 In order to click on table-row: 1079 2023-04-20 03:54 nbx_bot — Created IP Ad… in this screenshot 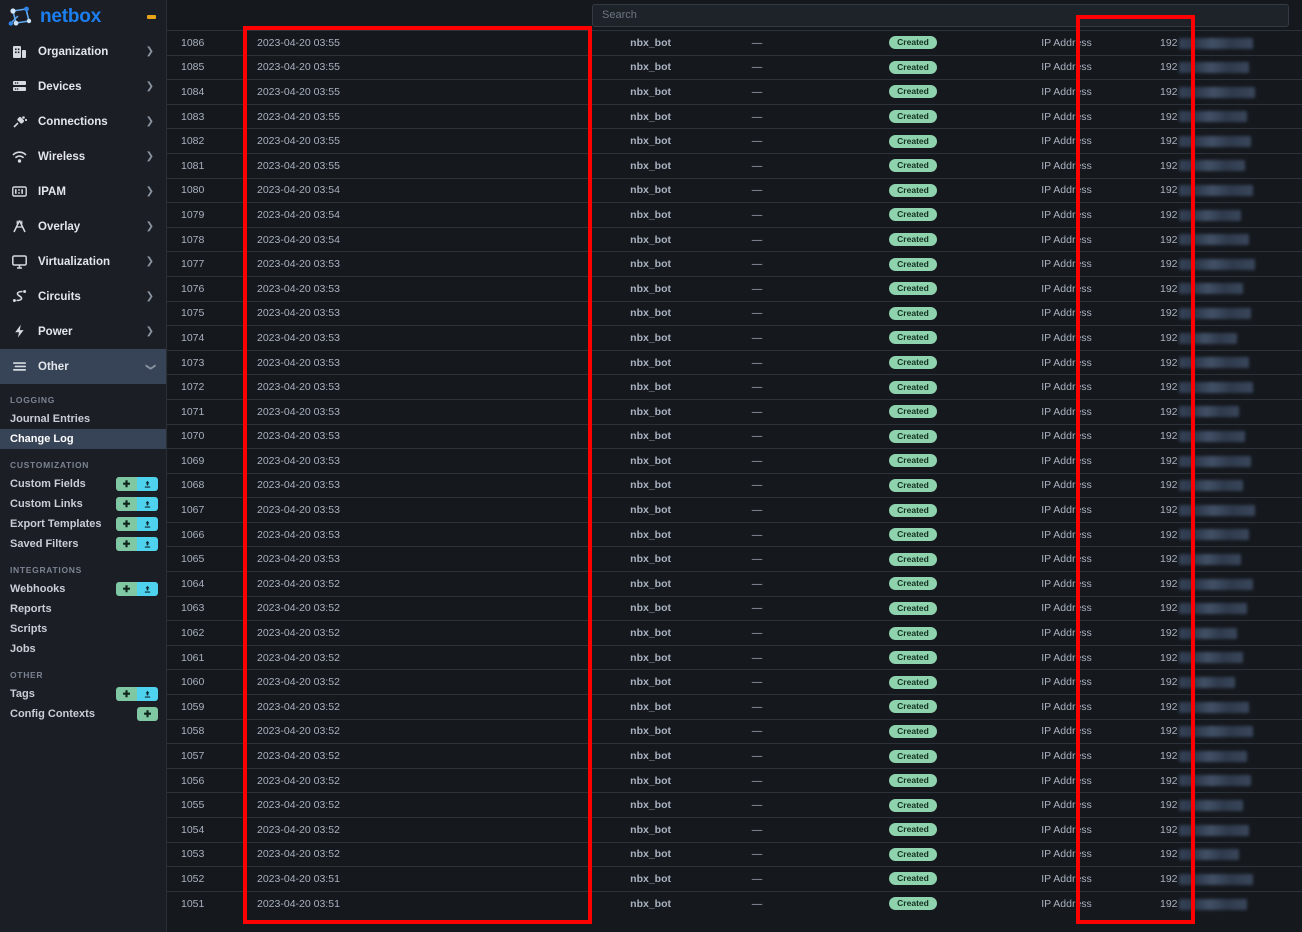, I will do `click(734, 215)`.